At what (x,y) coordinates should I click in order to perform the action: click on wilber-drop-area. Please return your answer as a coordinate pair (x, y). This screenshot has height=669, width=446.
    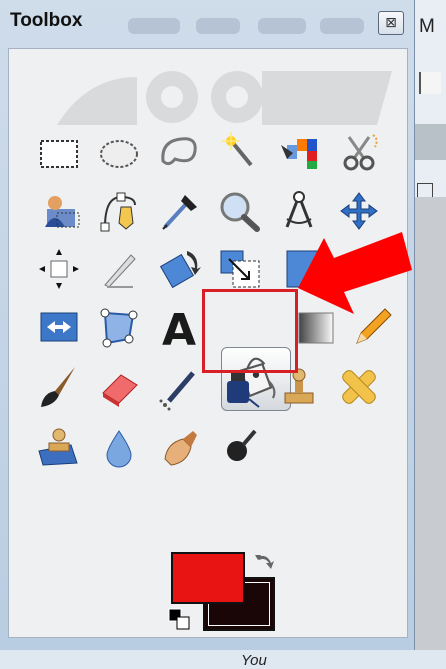
    Looking at the image, I should click on (222, 96).